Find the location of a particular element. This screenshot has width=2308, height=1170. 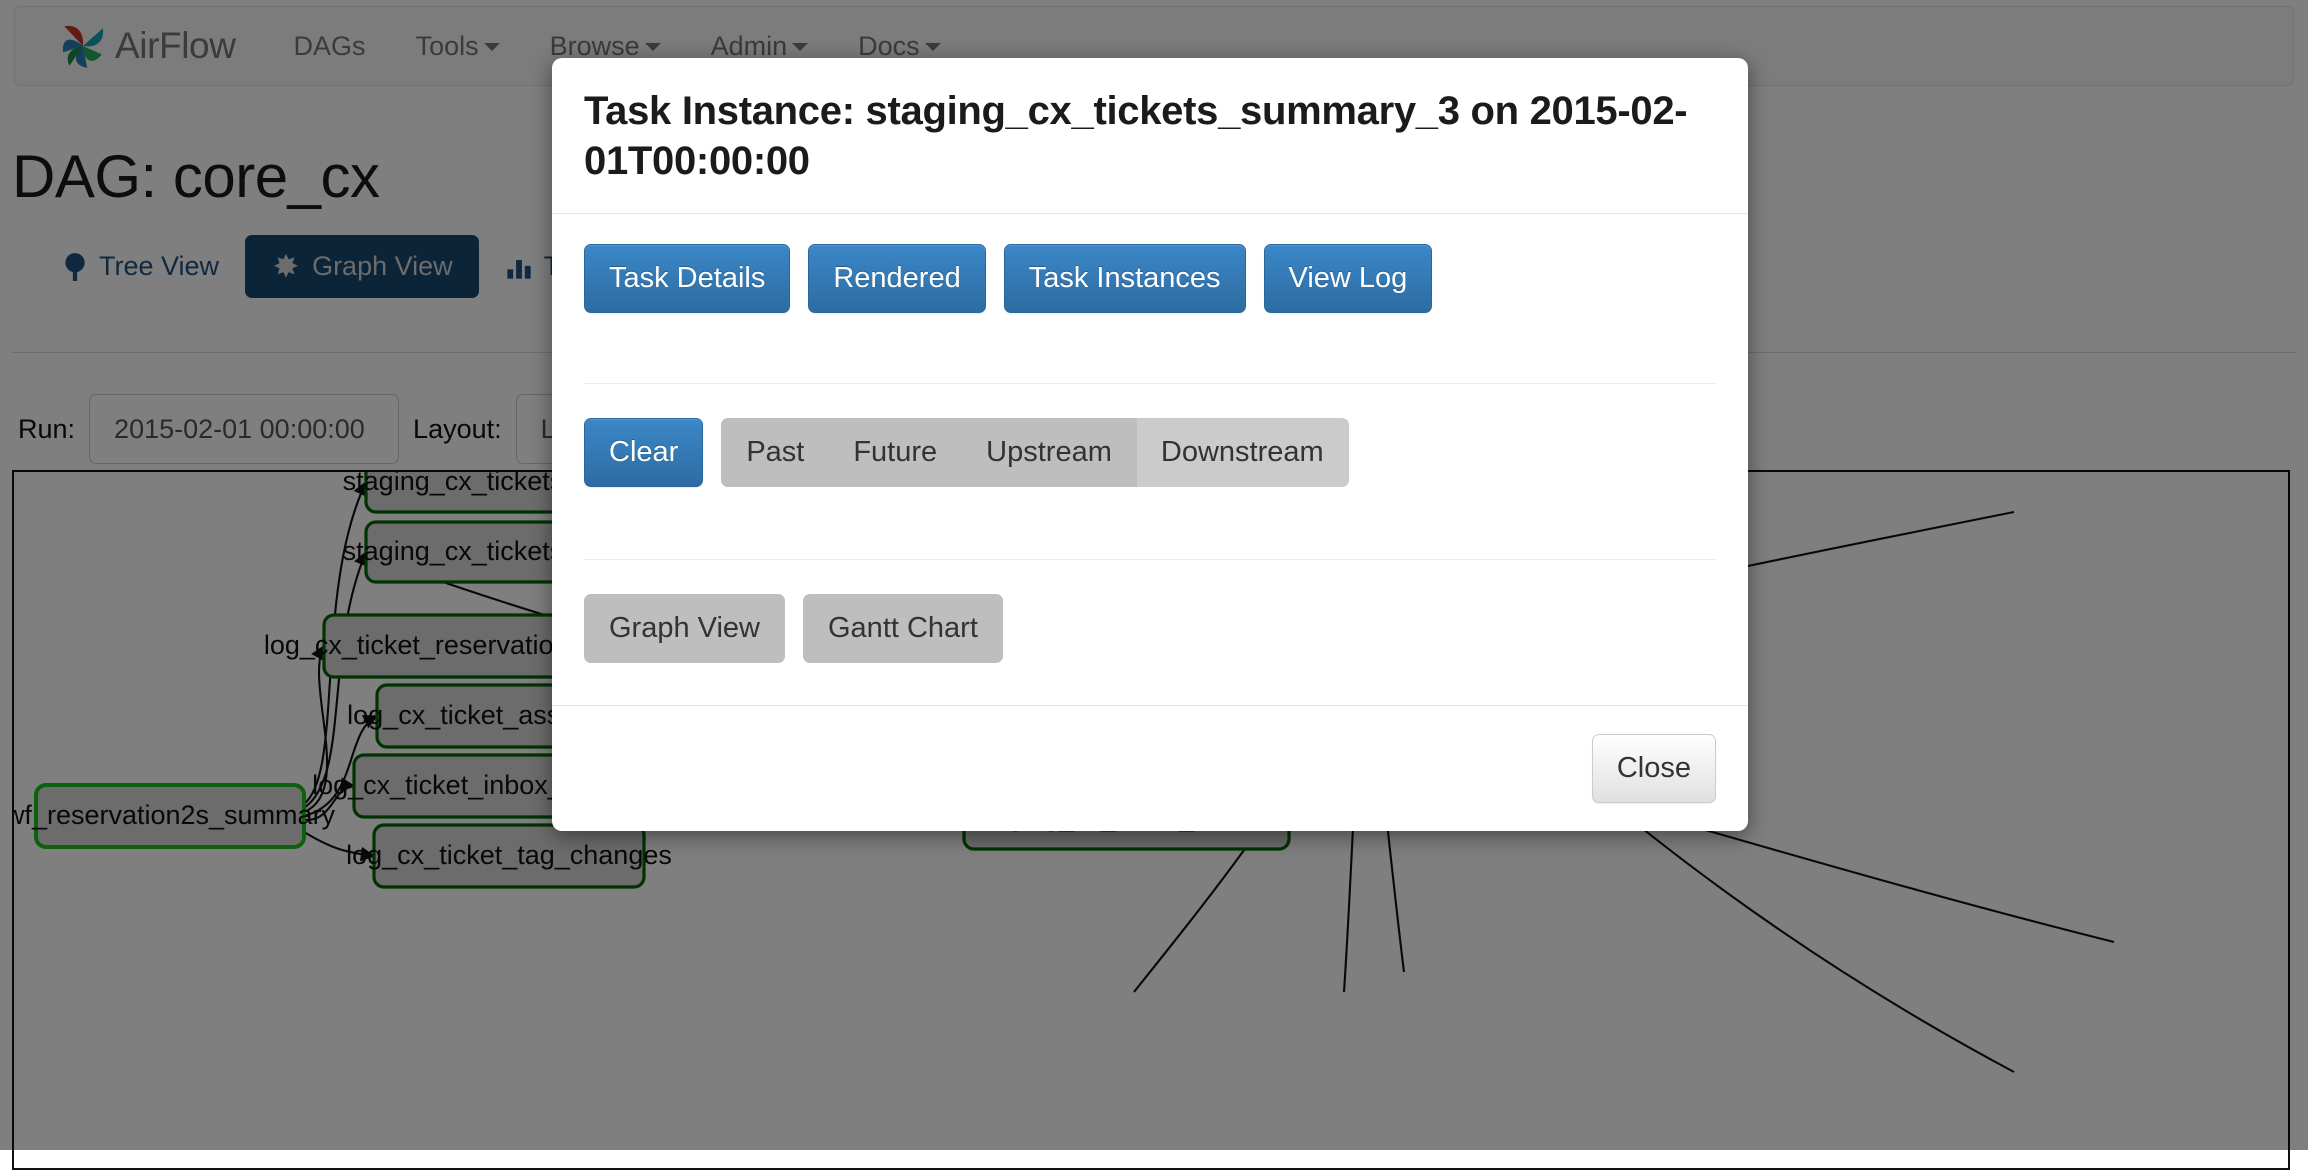

view-log-button: View Log is located at coordinates (1348, 278).